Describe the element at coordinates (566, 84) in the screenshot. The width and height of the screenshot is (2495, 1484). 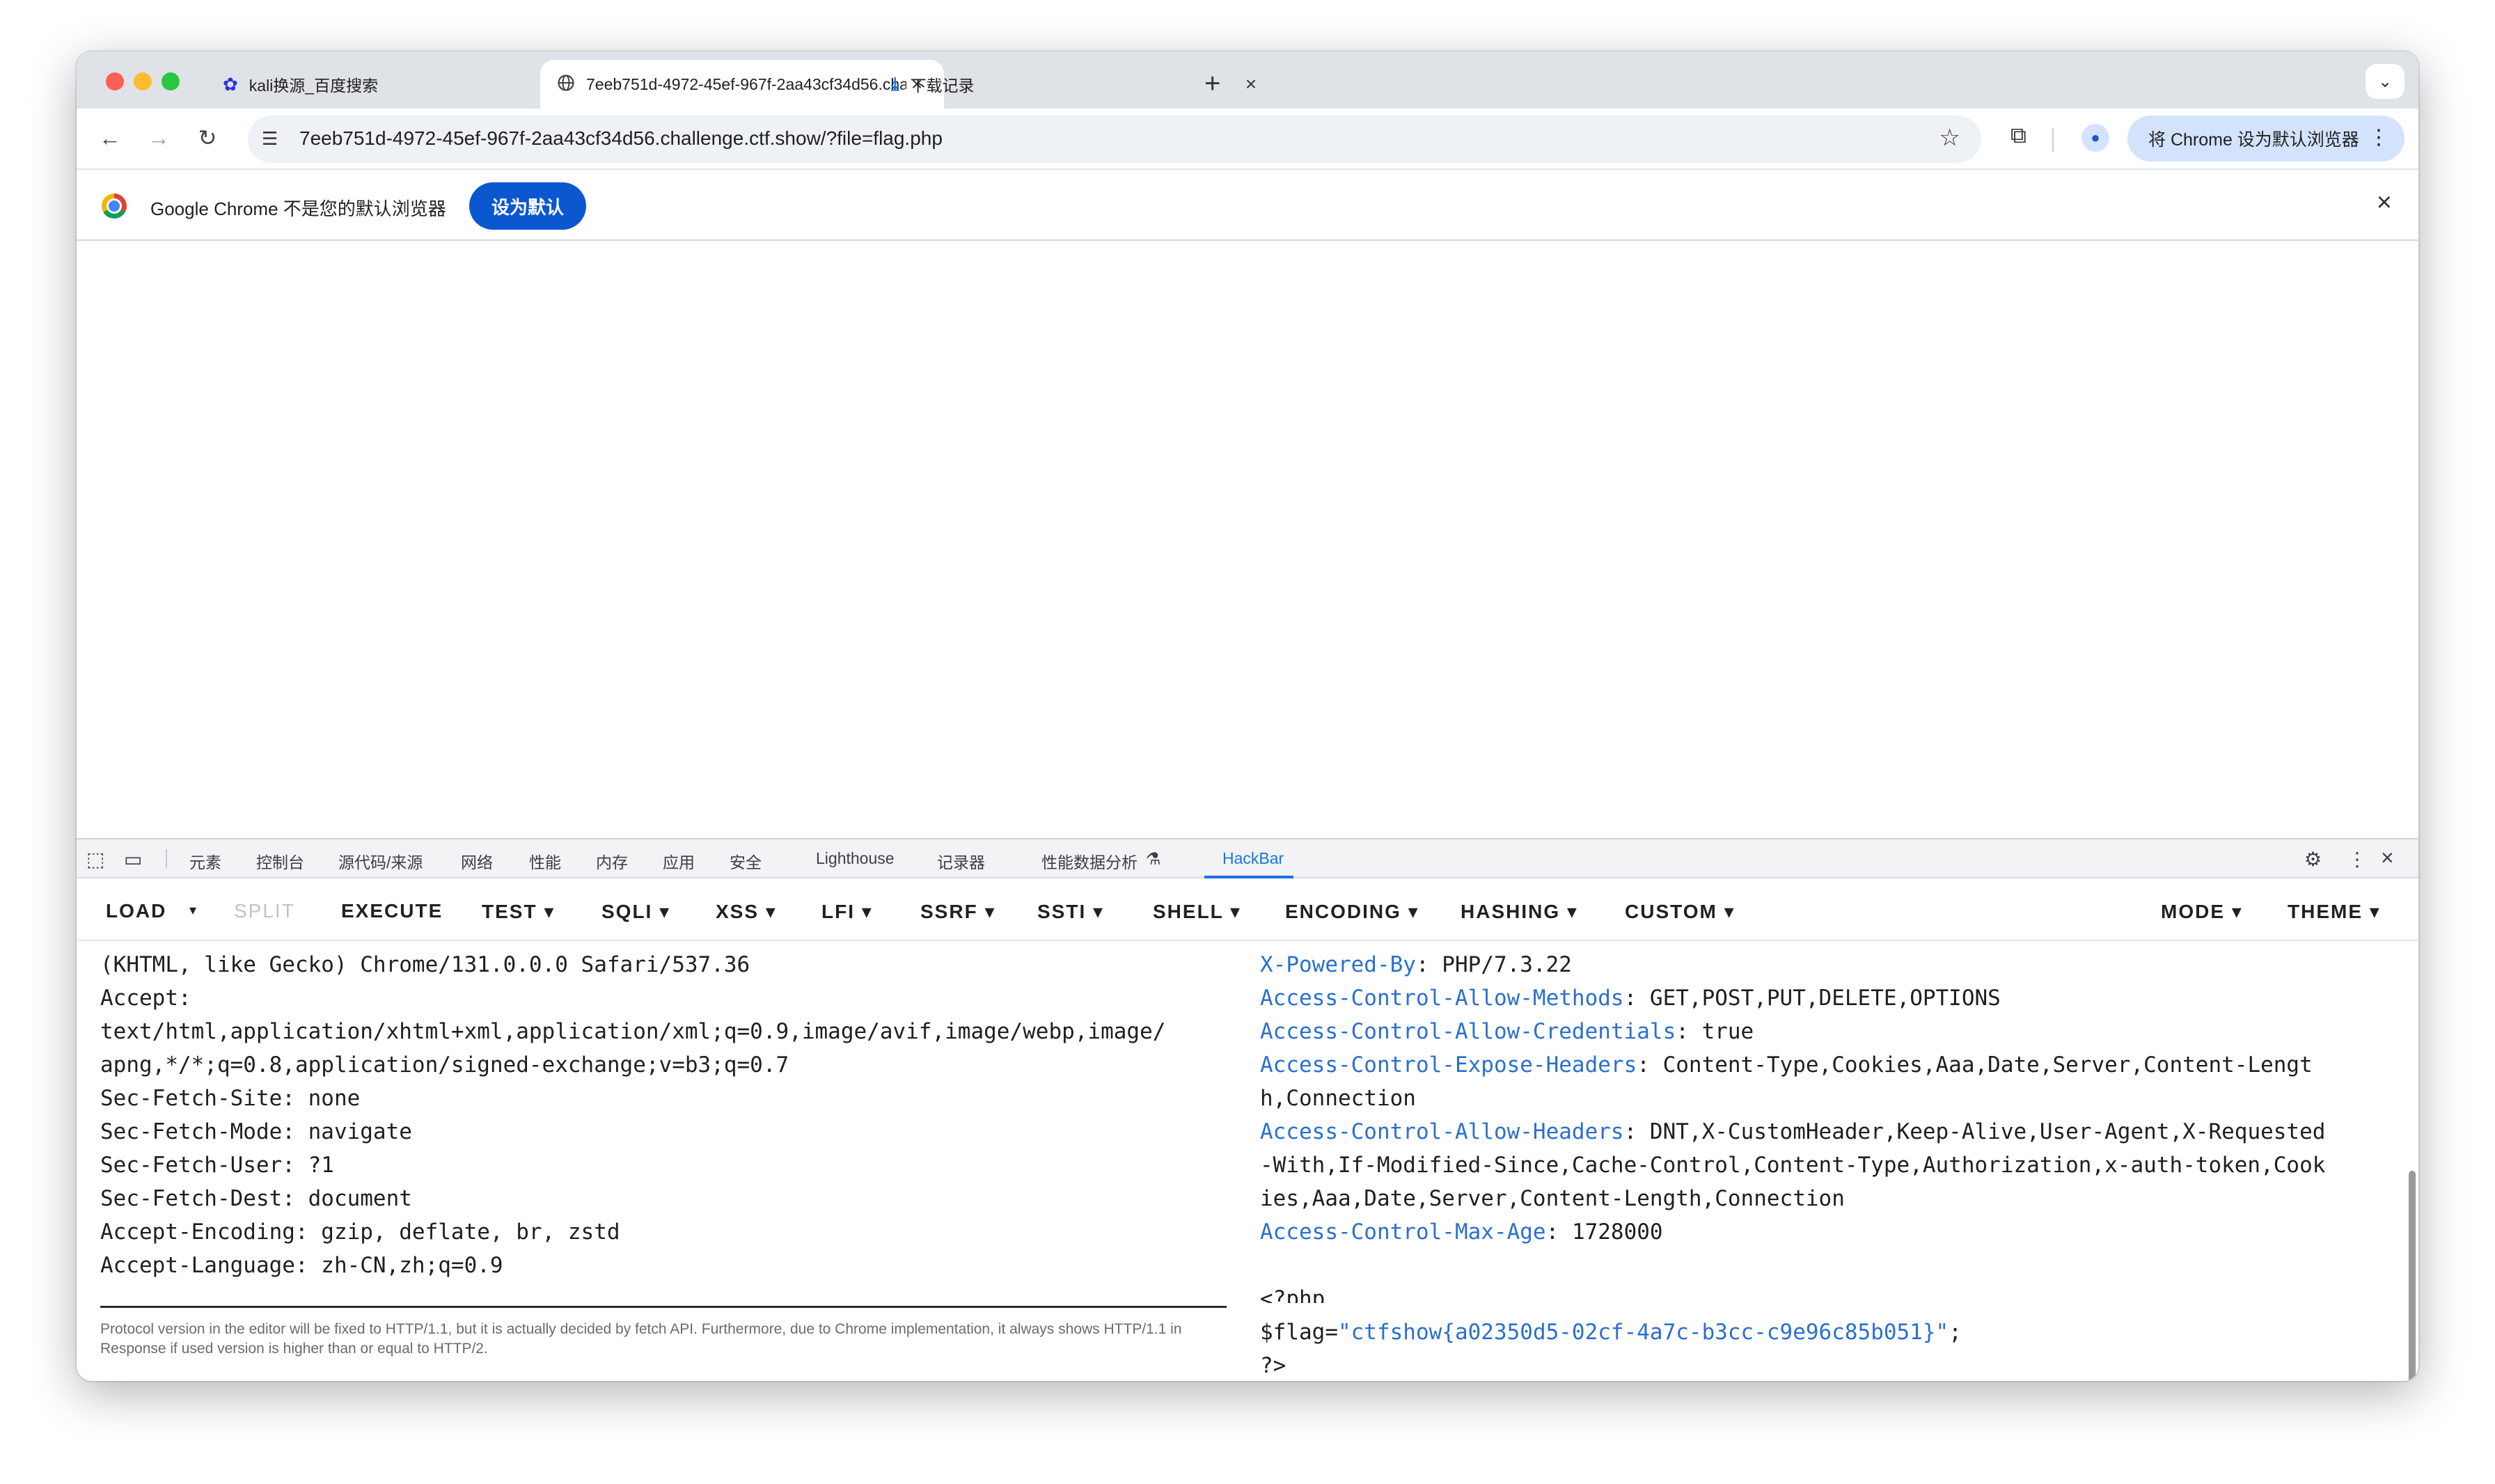
I see `globe-icon` at that location.